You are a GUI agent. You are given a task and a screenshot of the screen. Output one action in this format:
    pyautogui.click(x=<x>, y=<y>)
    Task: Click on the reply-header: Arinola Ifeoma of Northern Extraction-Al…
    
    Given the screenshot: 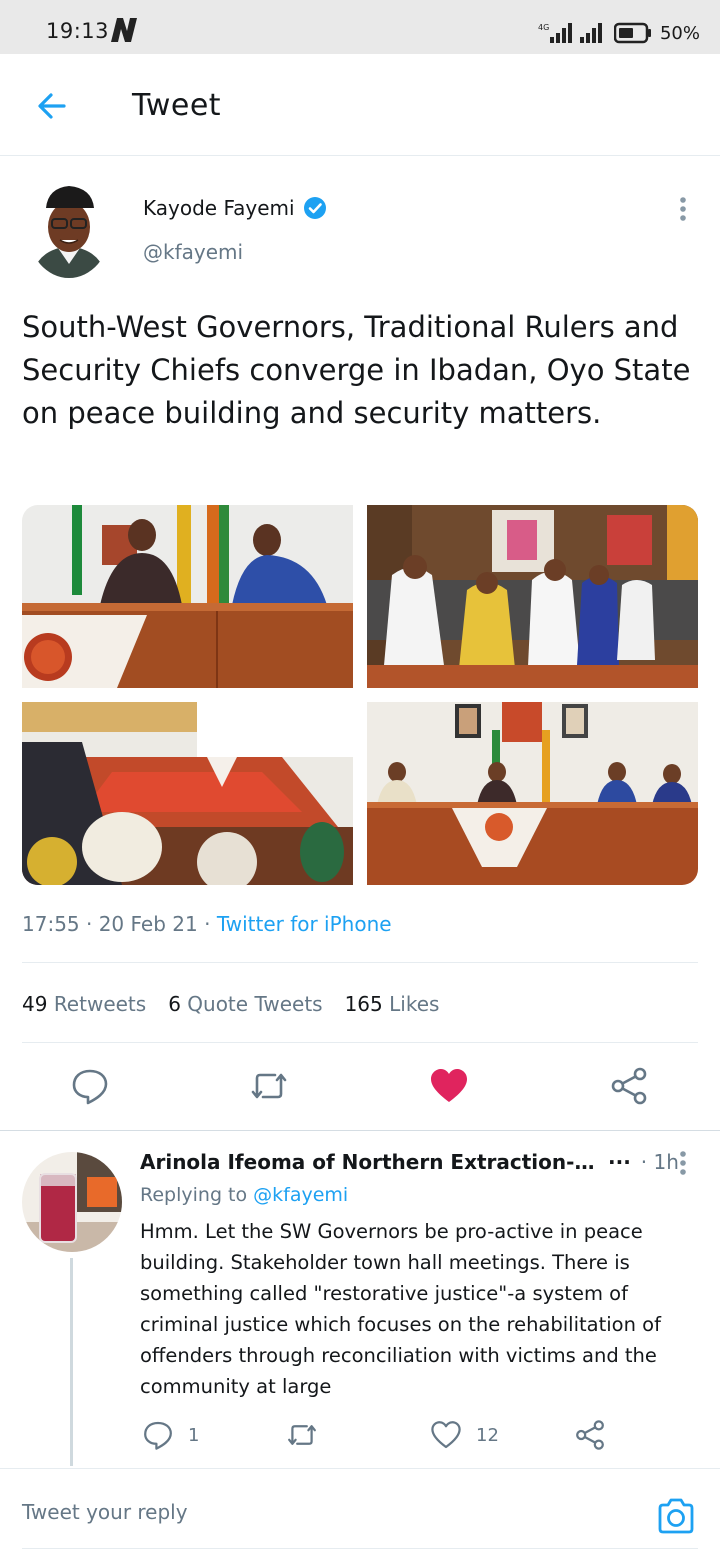 What is the action you would take?
    pyautogui.click(x=415, y=1162)
    